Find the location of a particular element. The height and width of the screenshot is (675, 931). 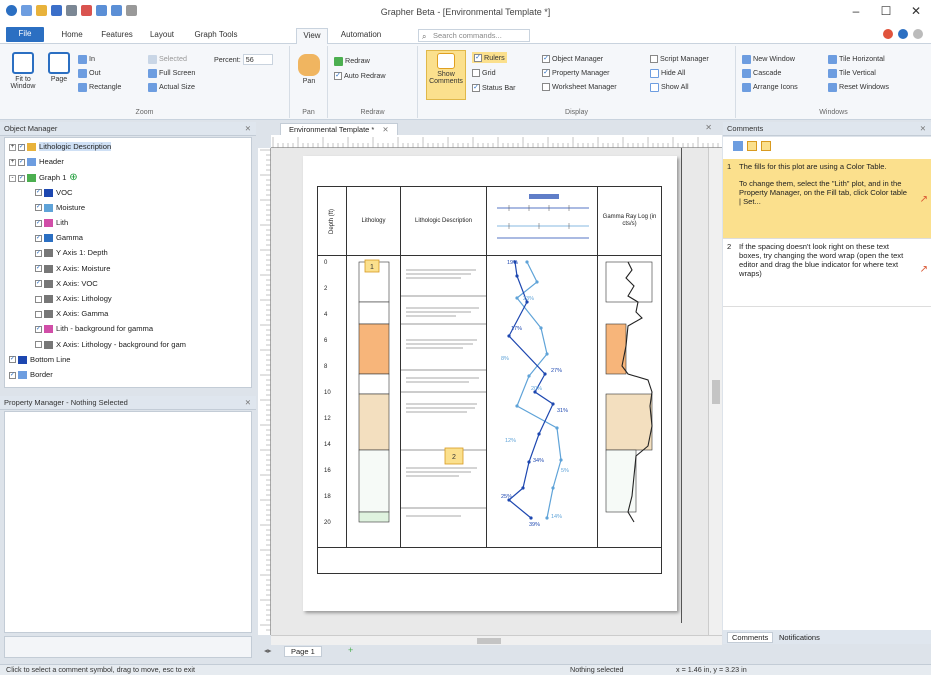

cascade-button: Cascade is located at coordinates (761, 73).